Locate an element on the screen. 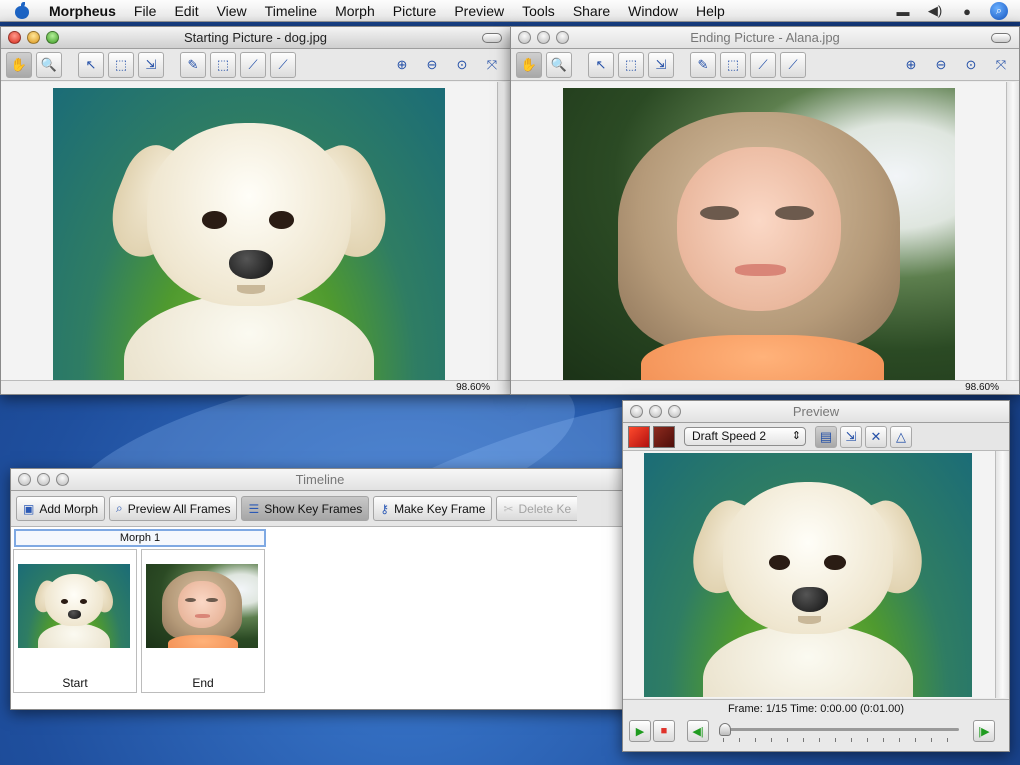  spotlight-icon: ⌕ is located at coordinates (999, 11).